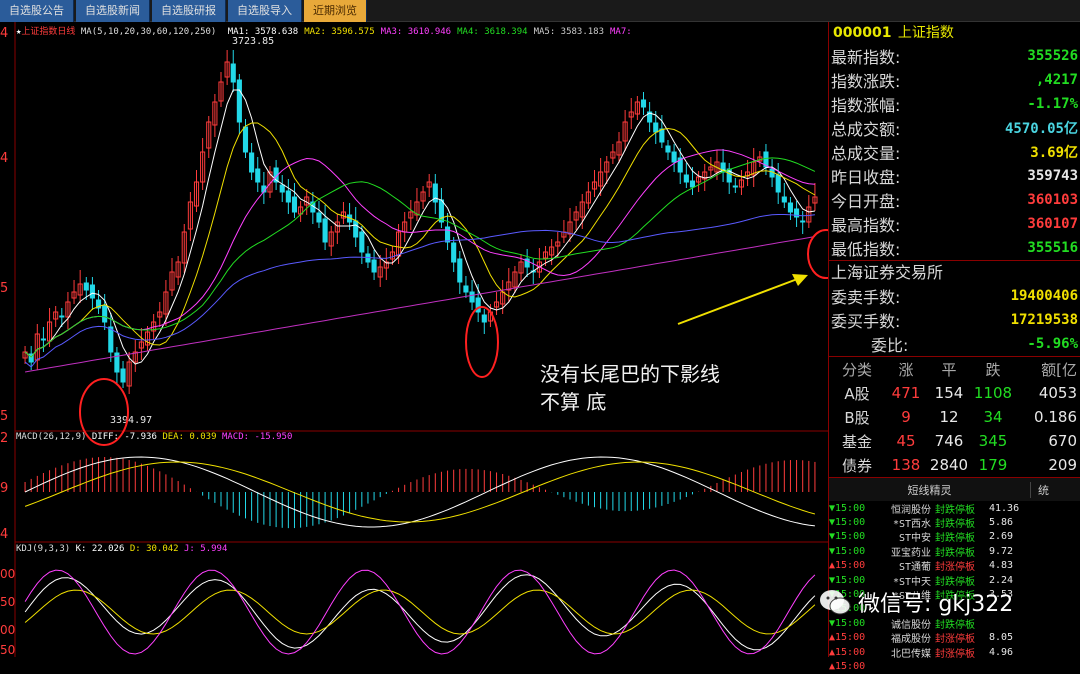  I want to click on board-cell: 34, so click(993, 417).